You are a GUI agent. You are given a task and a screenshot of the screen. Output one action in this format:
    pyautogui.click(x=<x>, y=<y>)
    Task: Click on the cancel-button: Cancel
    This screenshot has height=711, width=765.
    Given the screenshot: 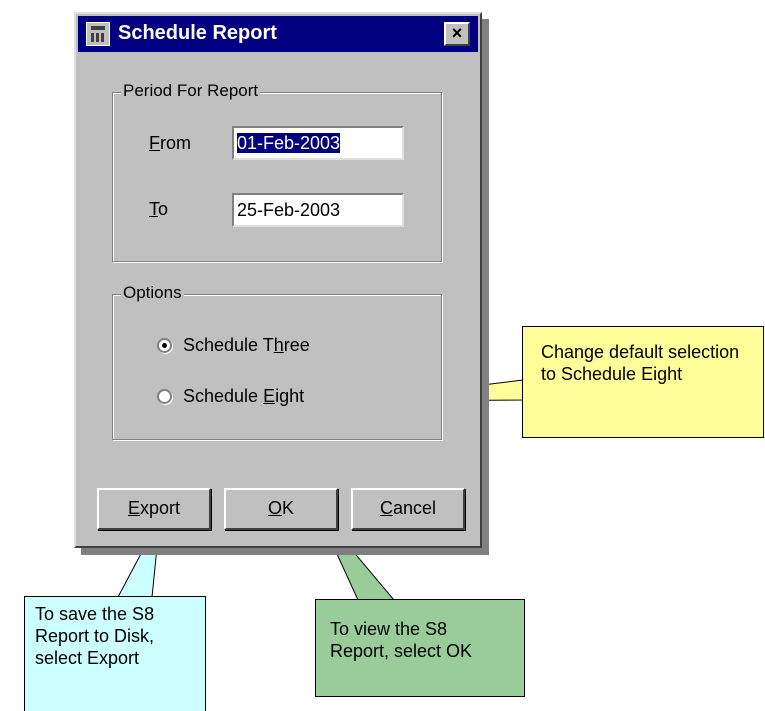 What is the action you would take?
    pyautogui.click(x=408, y=509)
    